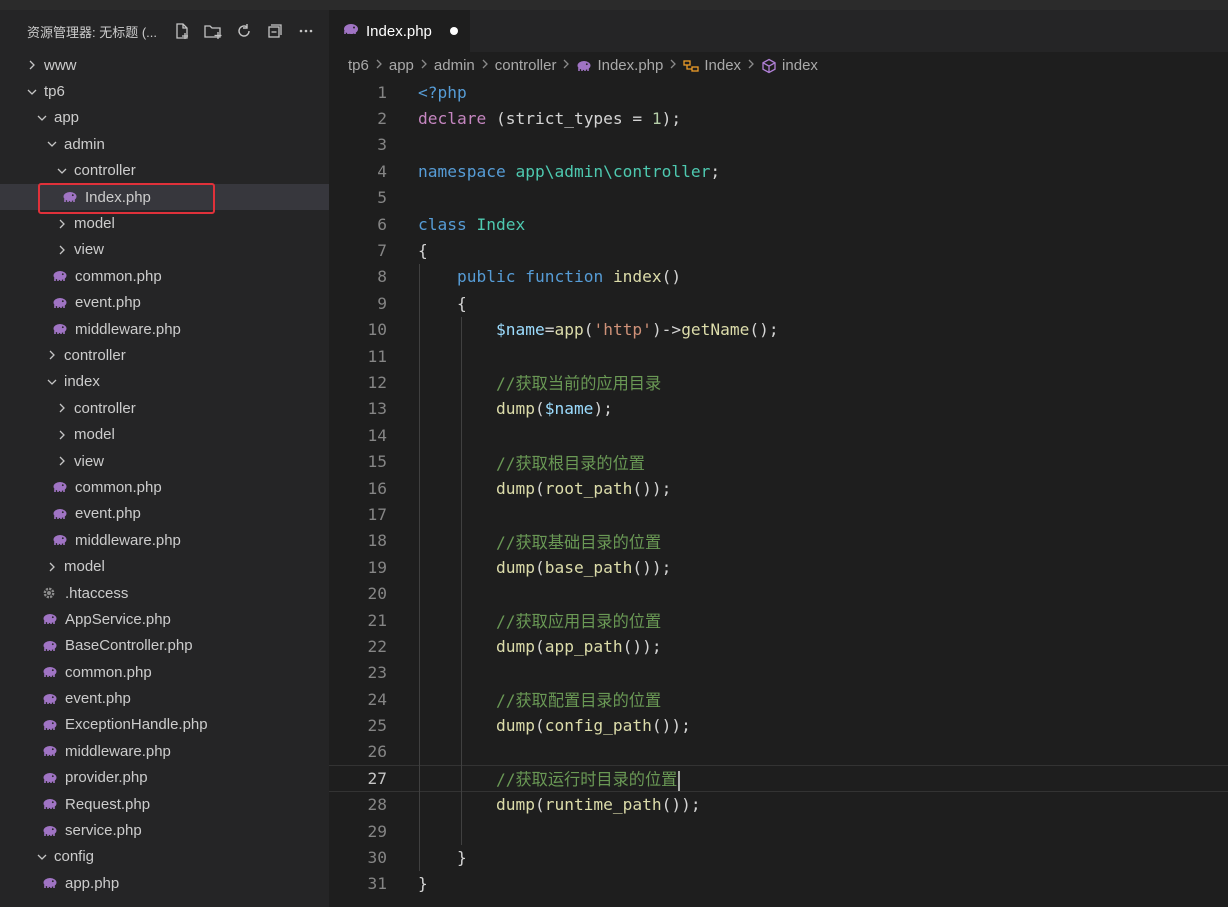  What do you see at coordinates (164, 804) in the screenshot?
I see `tree-file: Request.php` at bounding box center [164, 804].